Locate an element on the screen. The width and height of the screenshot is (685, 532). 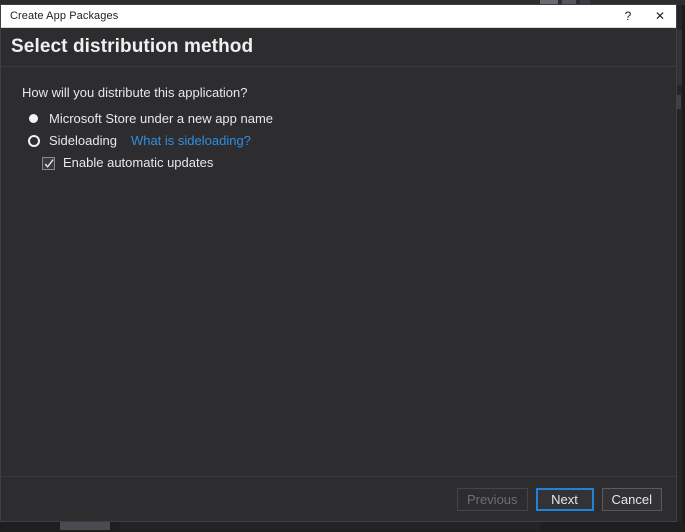
radio-label-microsoft-store: Microsoft Store under a new app name is located at coordinates (161, 118).